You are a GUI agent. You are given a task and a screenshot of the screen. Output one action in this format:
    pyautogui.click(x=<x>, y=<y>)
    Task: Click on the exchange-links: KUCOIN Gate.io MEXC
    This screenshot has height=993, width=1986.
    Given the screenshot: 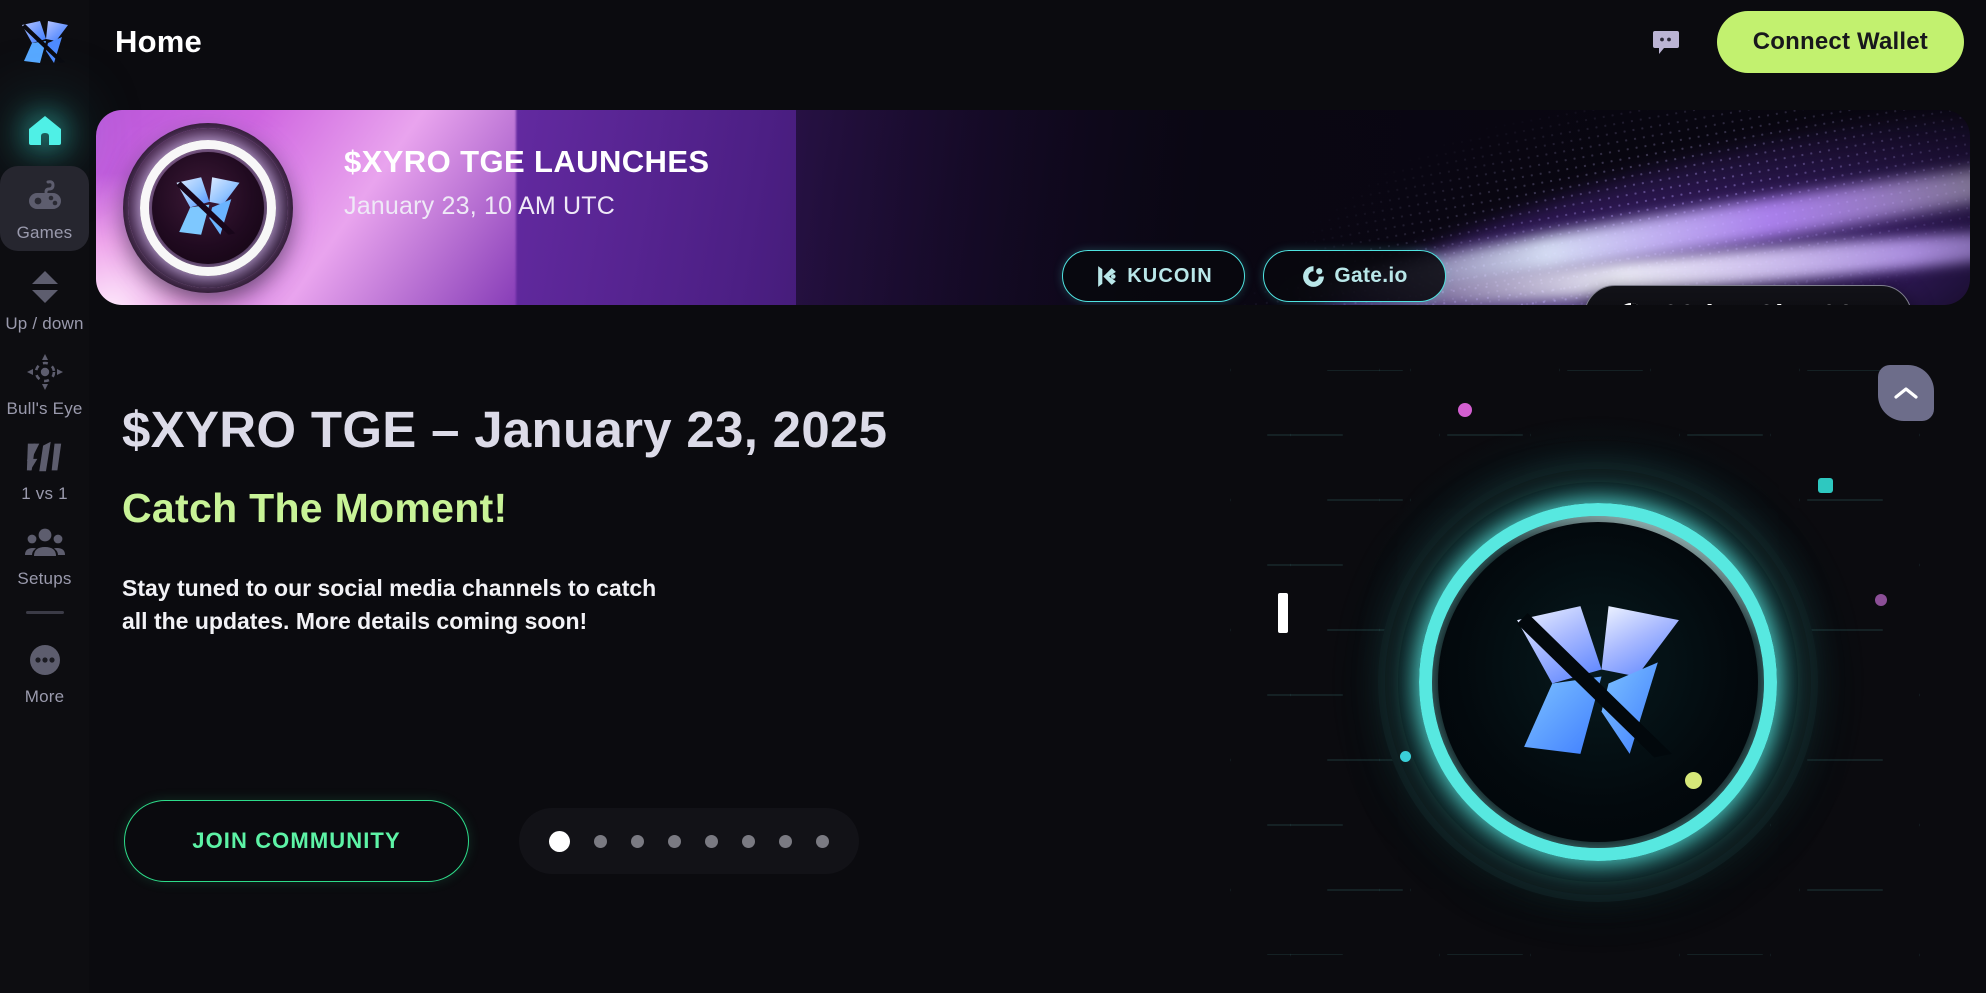 What is the action you would take?
    pyautogui.click(x=1254, y=277)
    